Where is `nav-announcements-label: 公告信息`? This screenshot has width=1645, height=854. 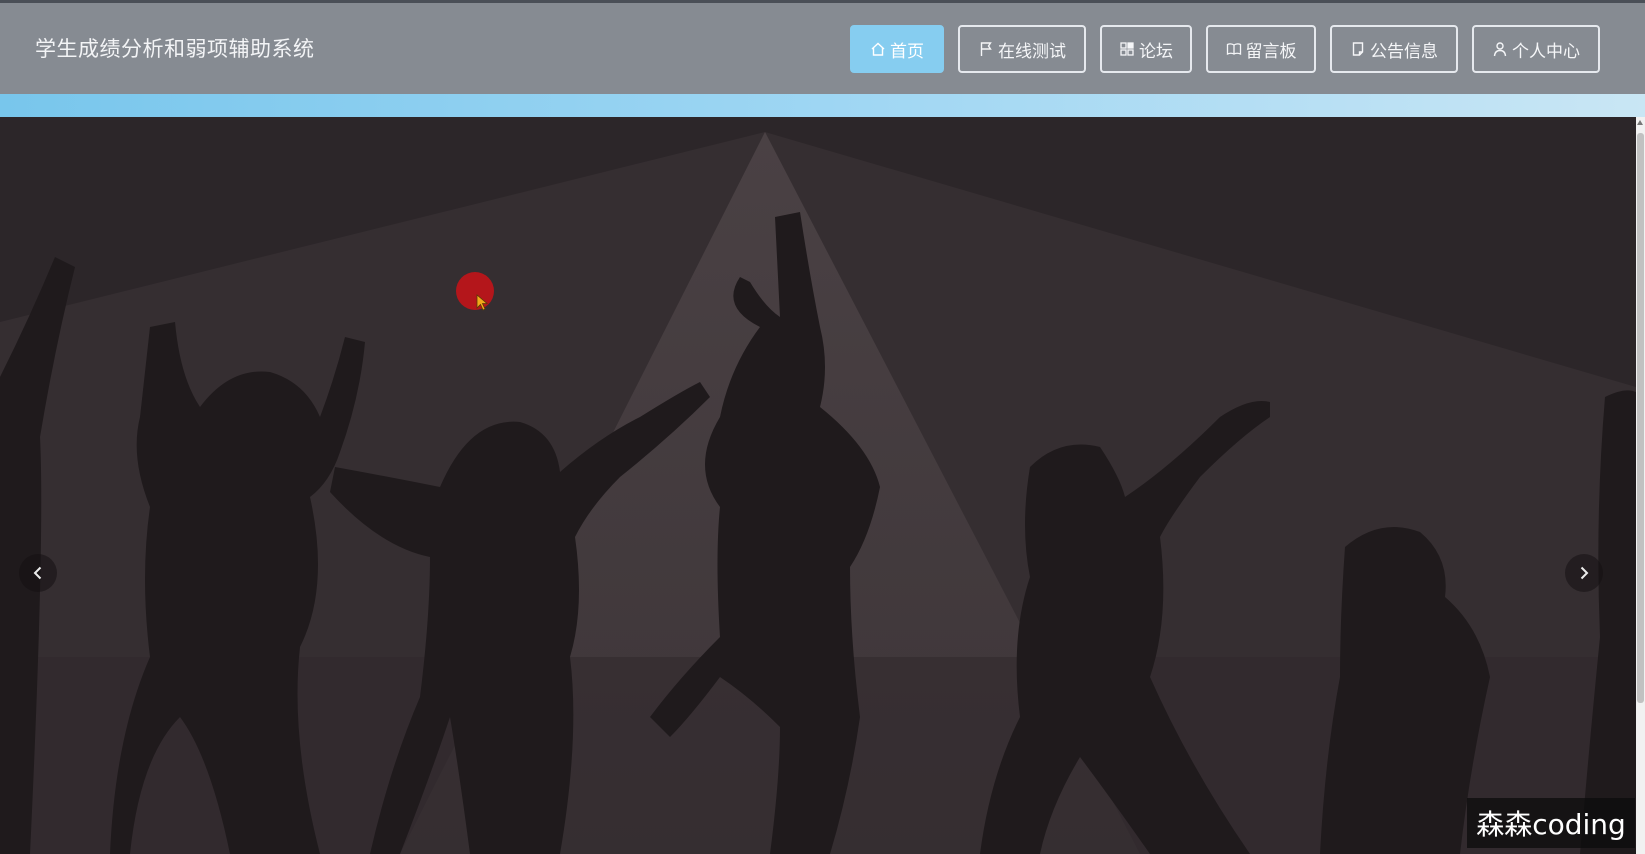
nav-announcements-label: 公告信息 is located at coordinates (1404, 51).